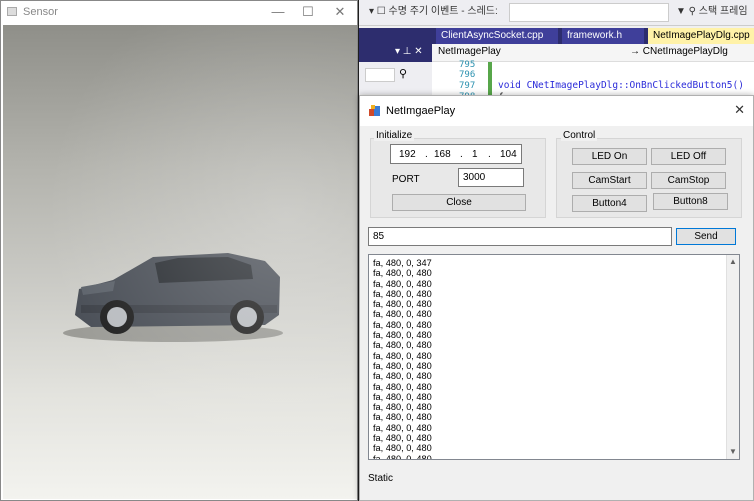 This screenshot has width=754, height=501. What do you see at coordinates (733, 261) in the screenshot?
I see `scroll-up-icon: ▲` at bounding box center [733, 261].